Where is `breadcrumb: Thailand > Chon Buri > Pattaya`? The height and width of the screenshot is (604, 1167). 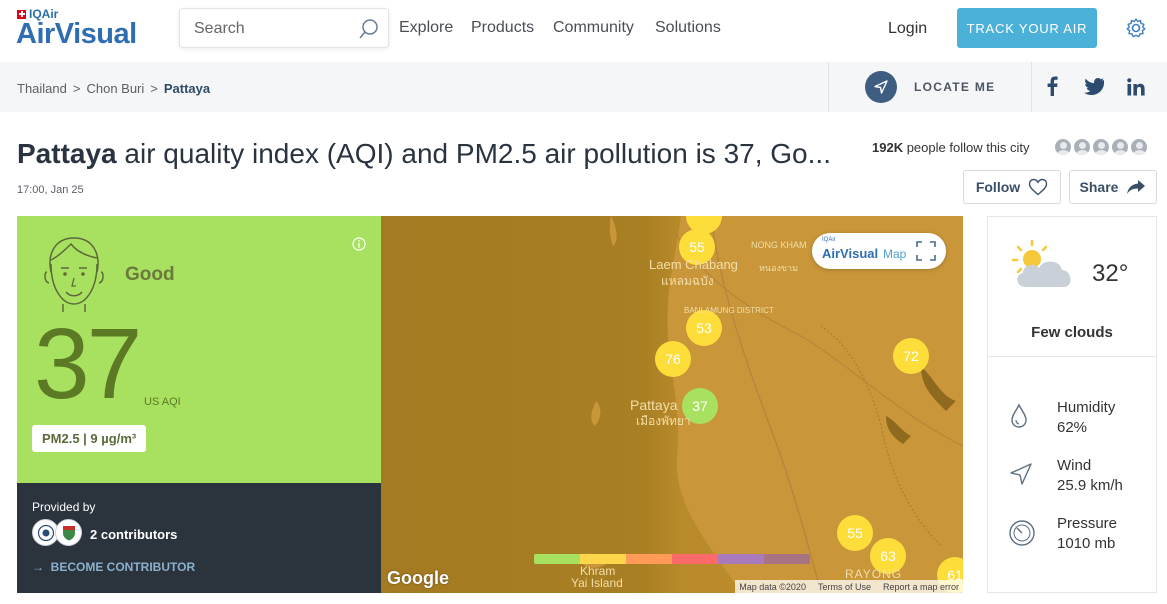
breadcrumb: Thailand > Chon Buri > Pattaya is located at coordinates (113, 88).